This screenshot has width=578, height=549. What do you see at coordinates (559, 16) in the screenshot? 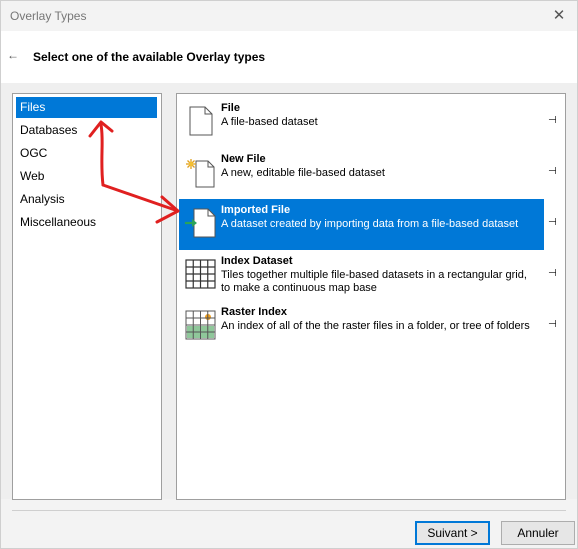
I see `close-icon: ✕` at bounding box center [559, 16].